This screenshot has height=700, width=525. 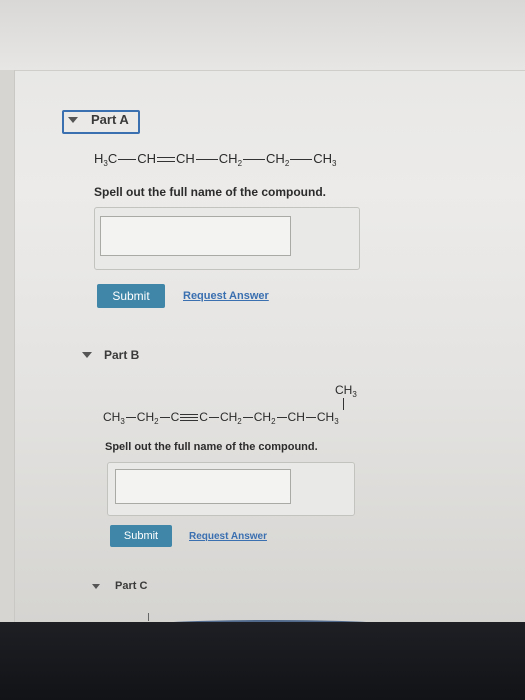 I want to click on laptop-bezel, so click(x=262, y=661).